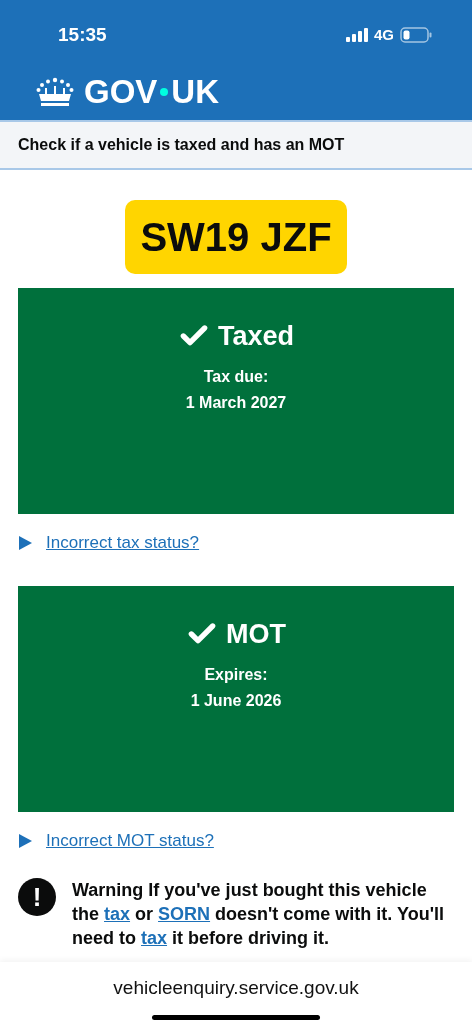 The width and height of the screenshot is (472, 1024). What do you see at coordinates (37, 897) in the screenshot?
I see `warning-icon: !` at bounding box center [37, 897].